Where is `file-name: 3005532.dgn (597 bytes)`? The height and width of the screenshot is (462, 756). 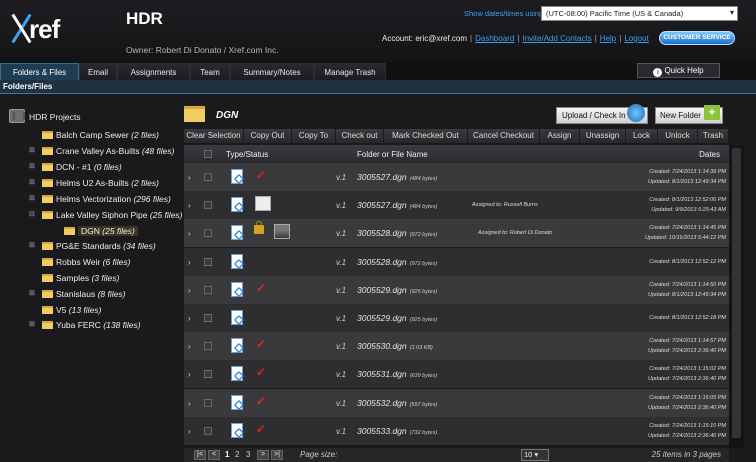 file-name: 3005532.dgn (597 bytes) is located at coordinates (397, 403).